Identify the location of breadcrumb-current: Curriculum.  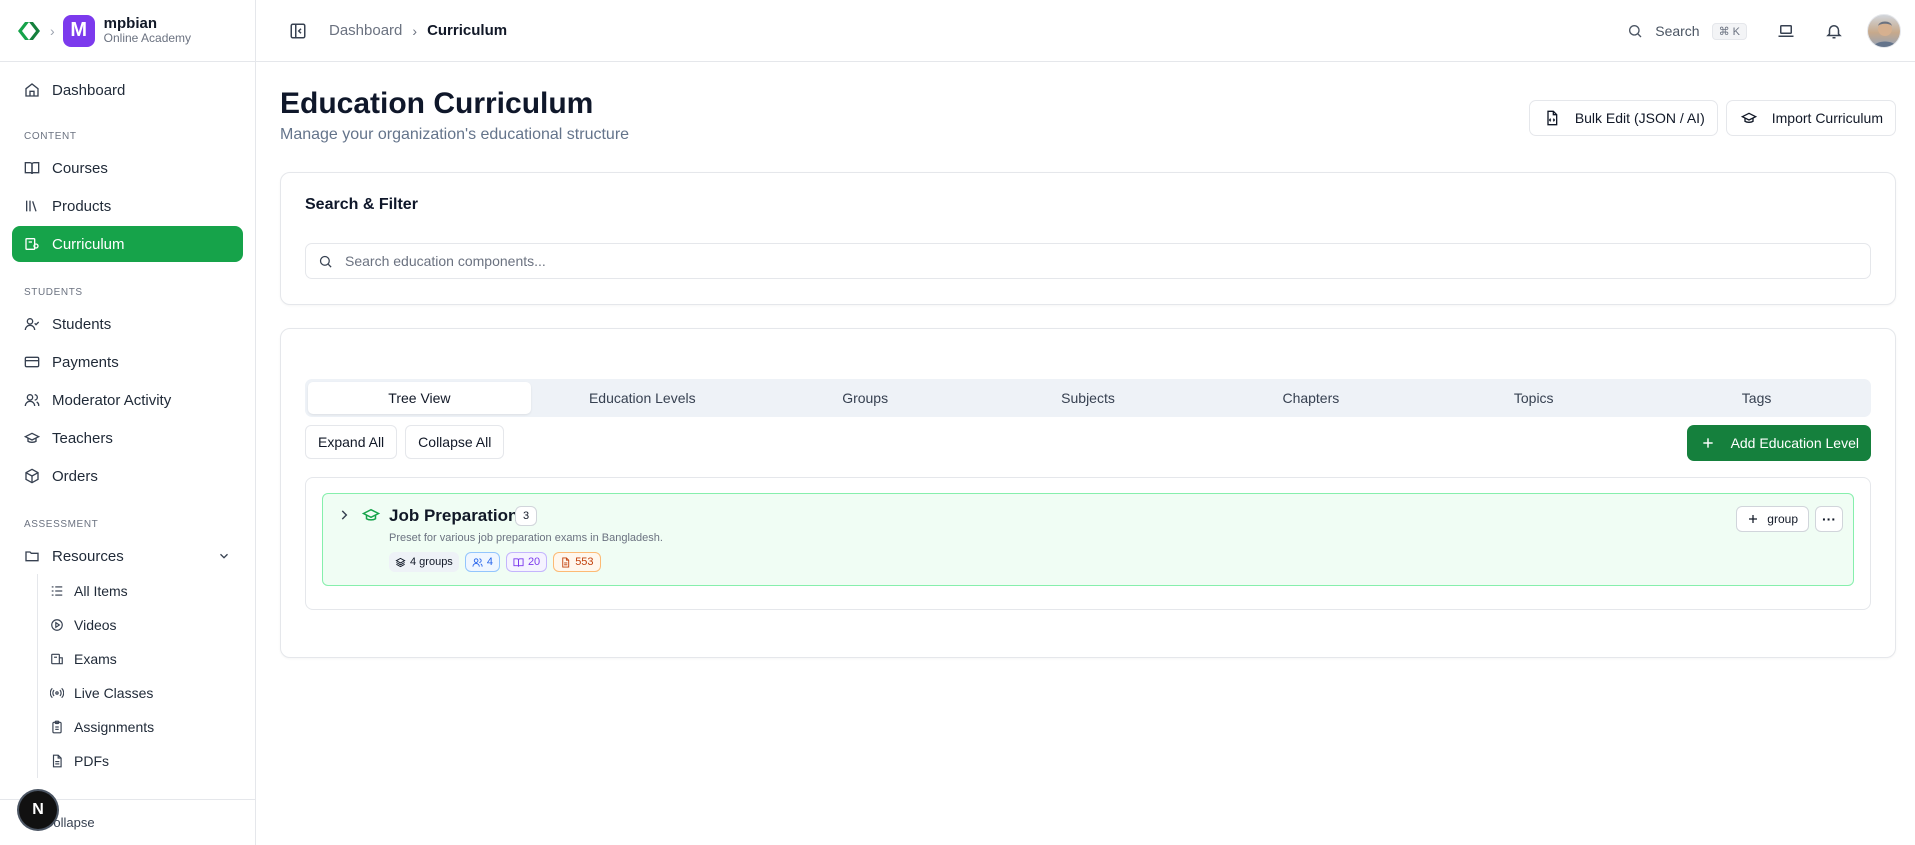
(467, 30).